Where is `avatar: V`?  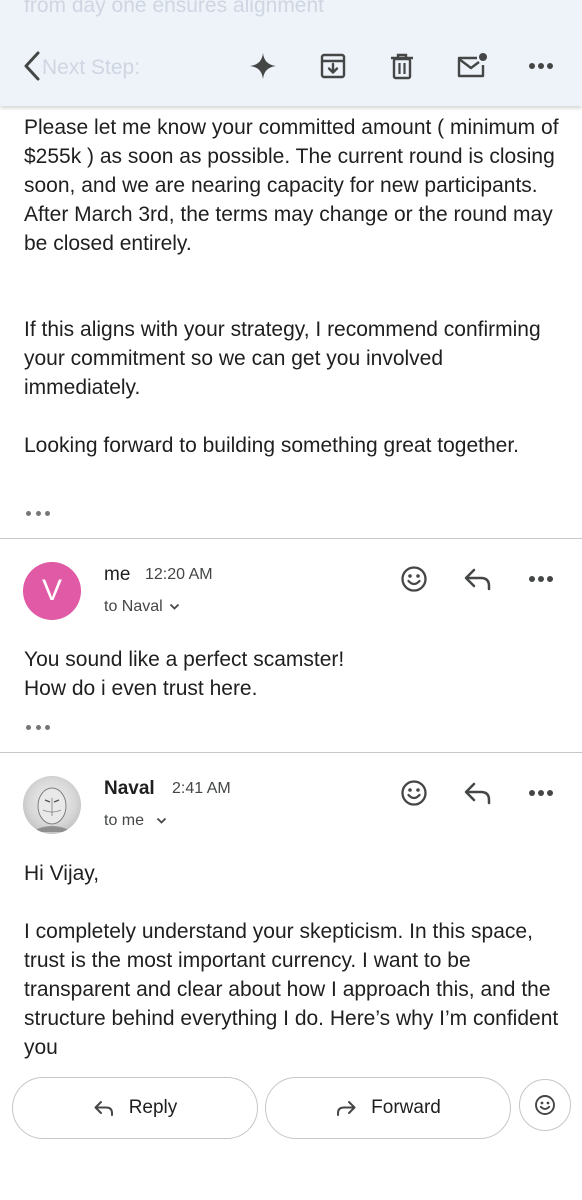 avatar: V is located at coordinates (52, 591).